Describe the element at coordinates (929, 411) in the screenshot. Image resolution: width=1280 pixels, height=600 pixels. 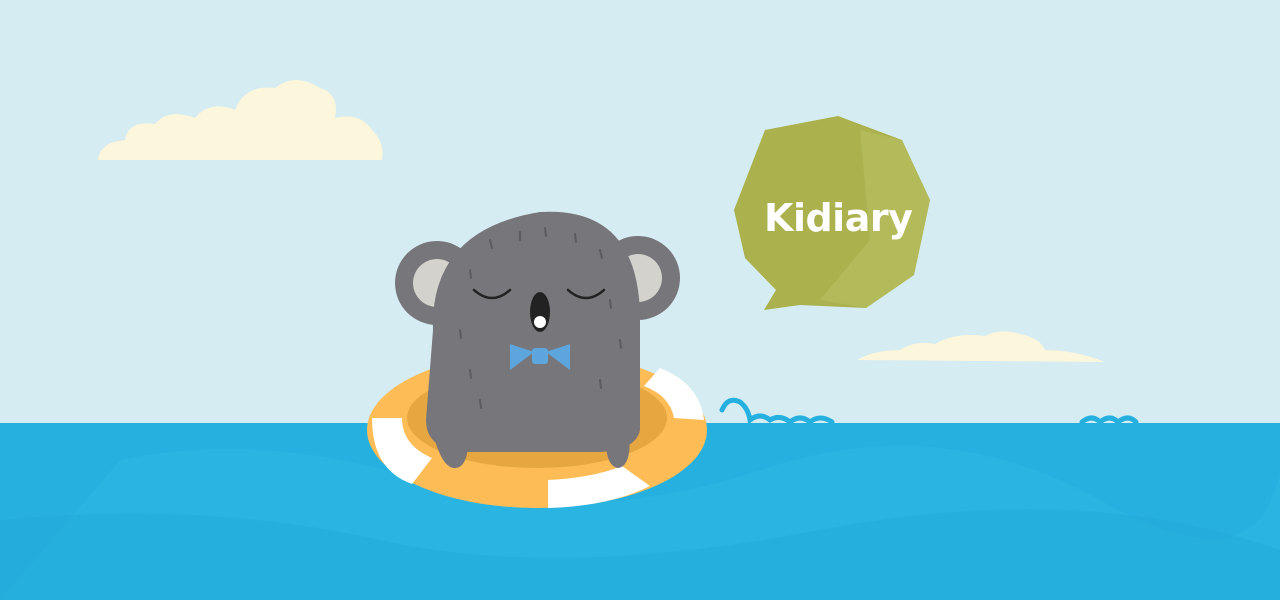
I see `wave-icon` at that location.